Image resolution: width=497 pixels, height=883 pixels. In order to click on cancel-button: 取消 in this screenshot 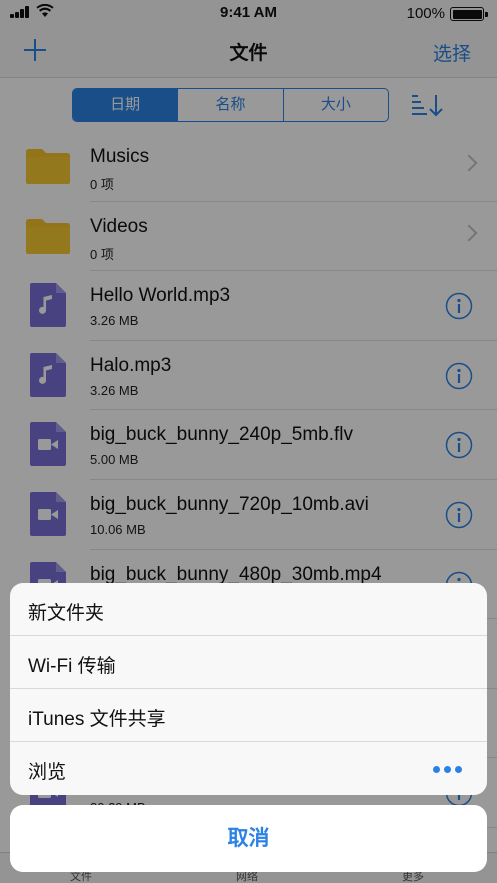, I will do `click(248, 838)`.